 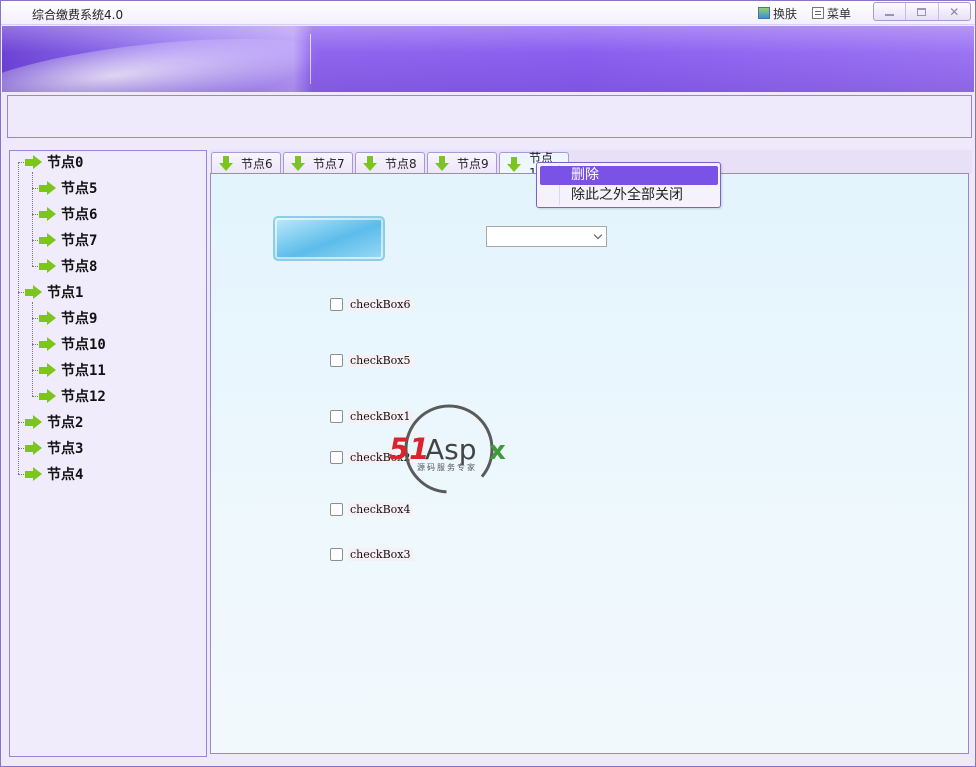 What do you see at coordinates (488, 59) in the screenshot?
I see `header-banner` at bounding box center [488, 59].